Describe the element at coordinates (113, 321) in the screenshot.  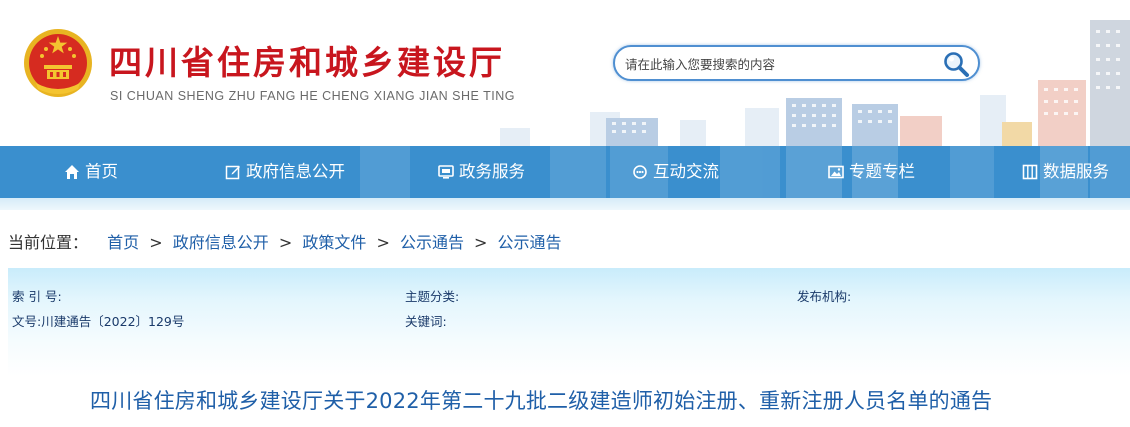
I see `meta-doc-number-value: 川建通告〔2022〕129号` at that location.